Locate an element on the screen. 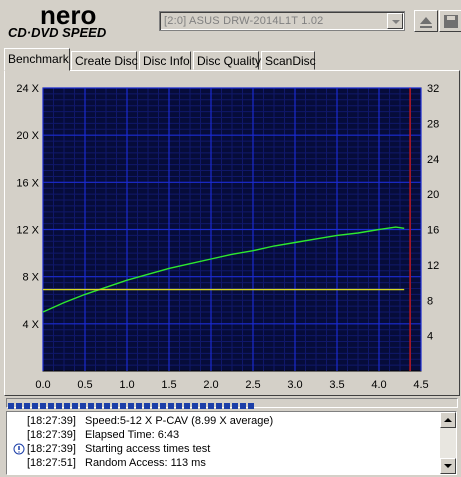 This screenshot has height=477, width=461. x-tick-label: 2.5 is located at coordinates (252, 385).